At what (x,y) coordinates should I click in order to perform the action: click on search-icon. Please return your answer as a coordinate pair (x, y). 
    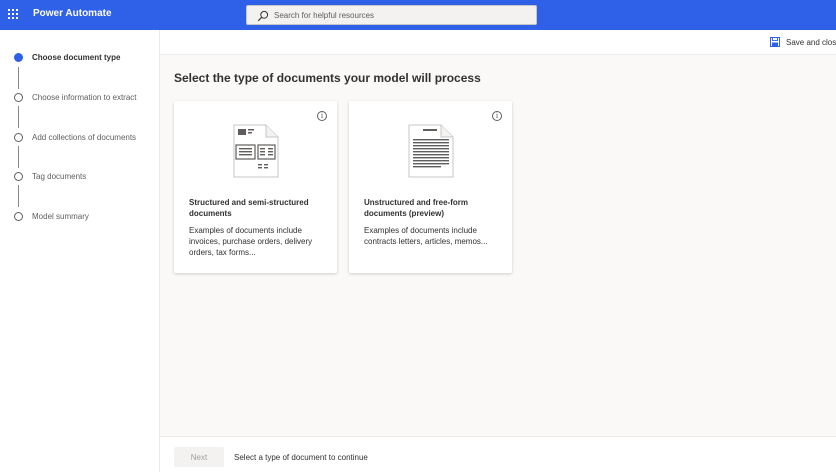
    Looking at the image, I should click on (263, 16).